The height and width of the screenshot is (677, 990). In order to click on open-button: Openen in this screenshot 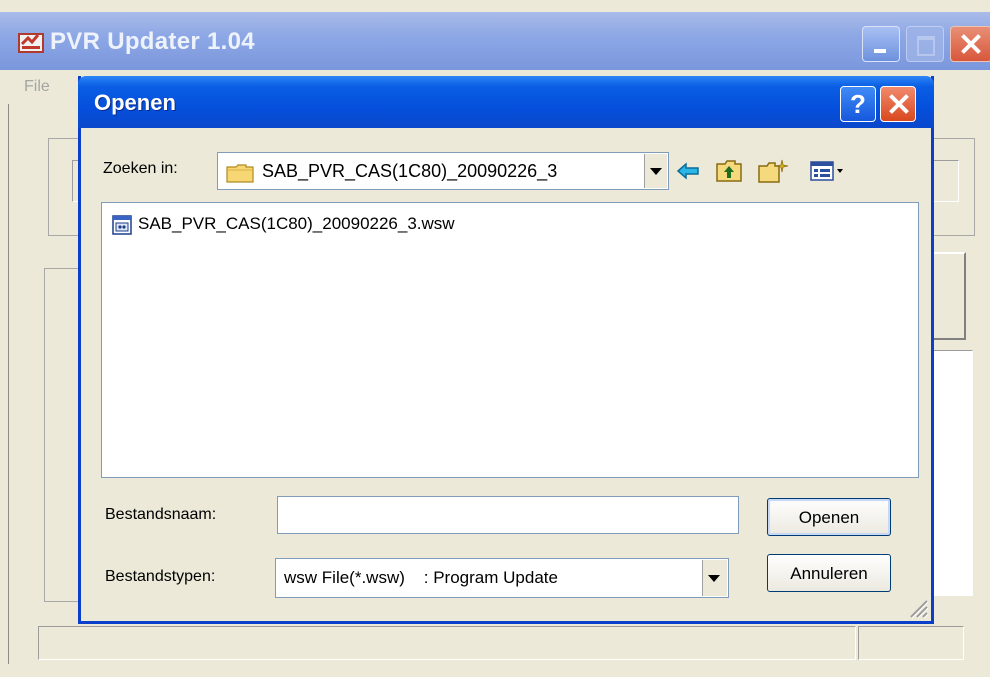, I will do `click(829, 517)`.